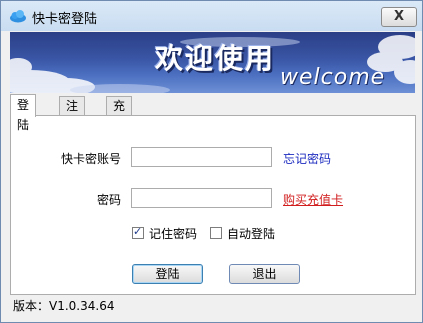 Image resolution: width=423 pixels, height=323 pixels. Describe the element at coordinates (23, 113) in the screenshot. I see `tab-login: 登陆` at that location.